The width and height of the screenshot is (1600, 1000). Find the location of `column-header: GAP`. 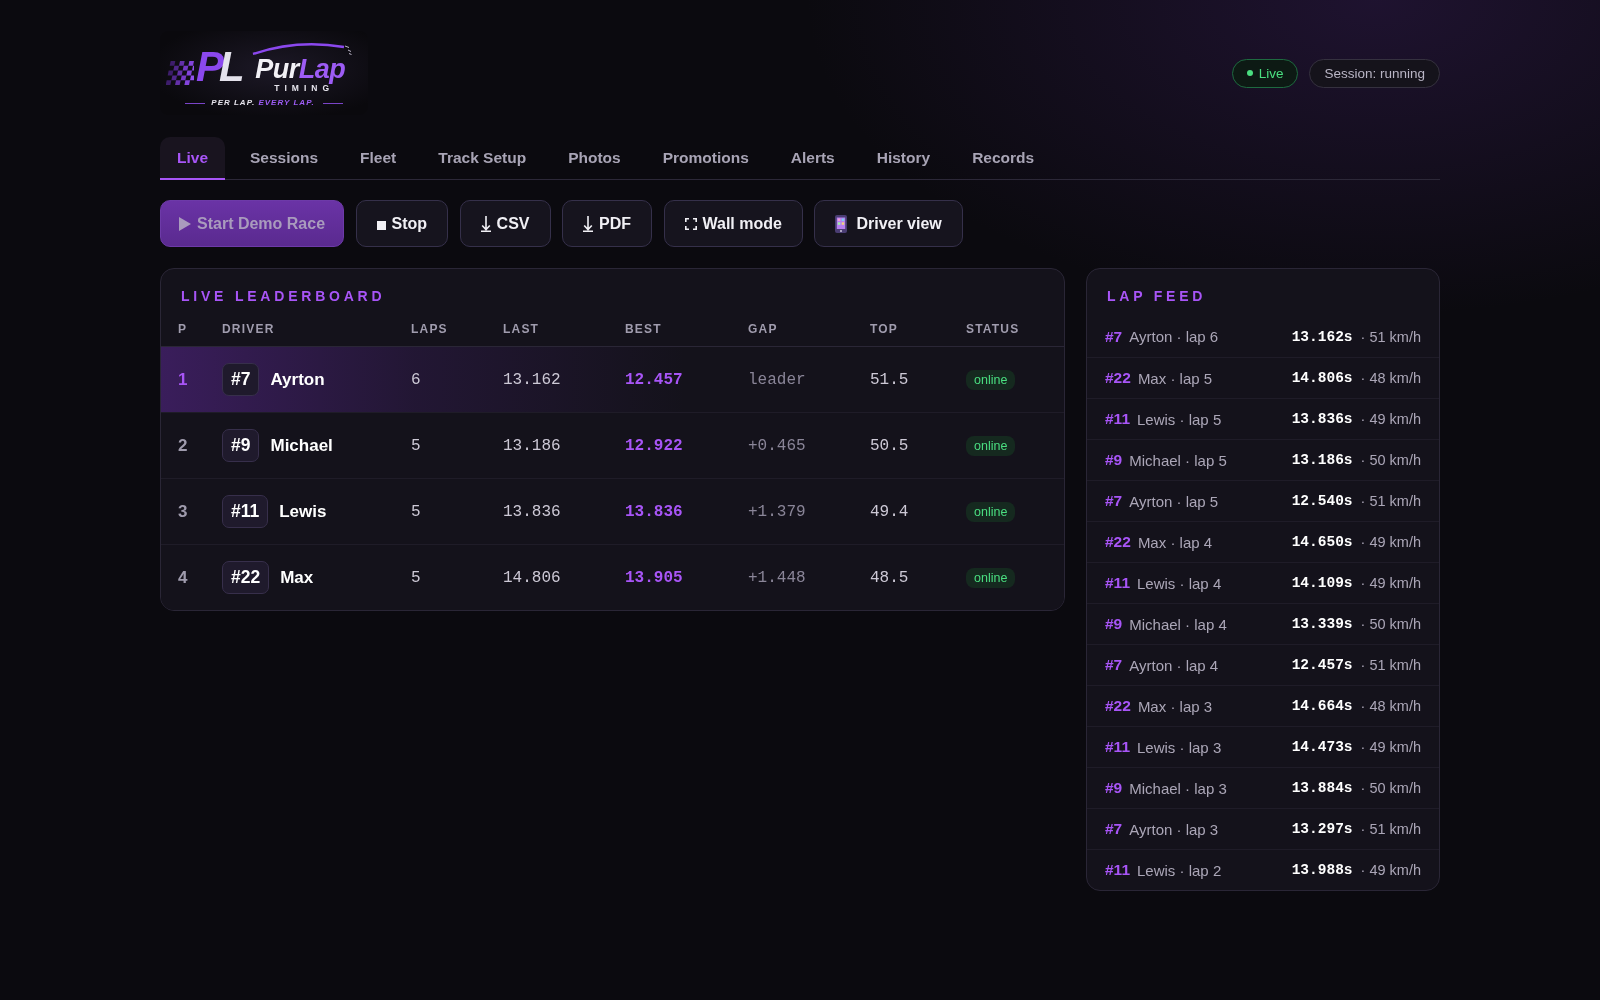

column-header: GAP is located at coordinates (763, 328).